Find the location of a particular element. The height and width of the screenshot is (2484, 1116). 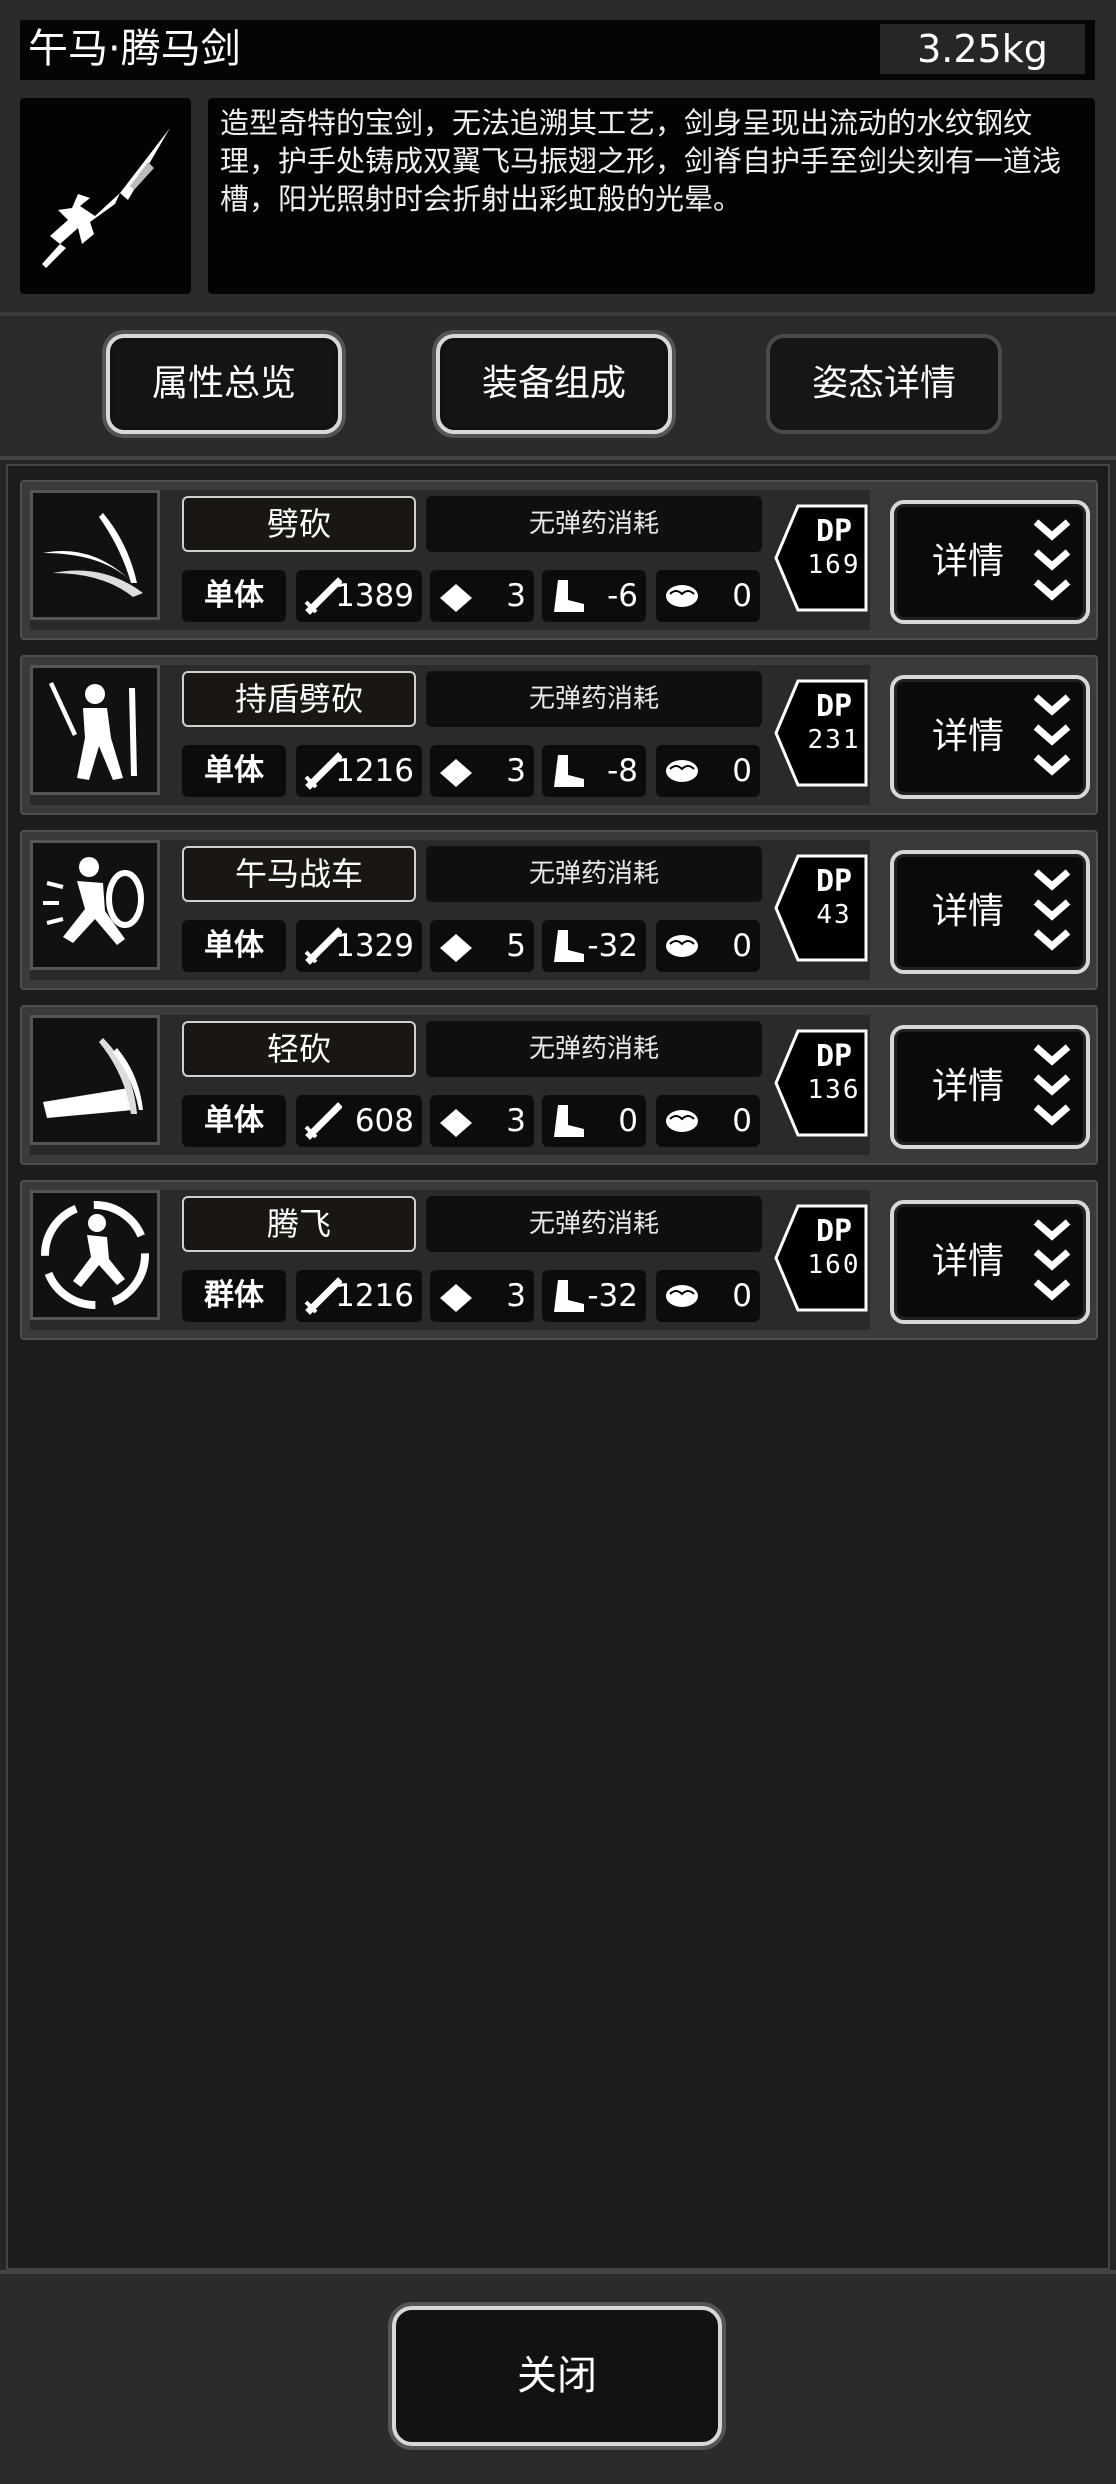

attack-stat: 1216 is located at coordinates (359, 1296).